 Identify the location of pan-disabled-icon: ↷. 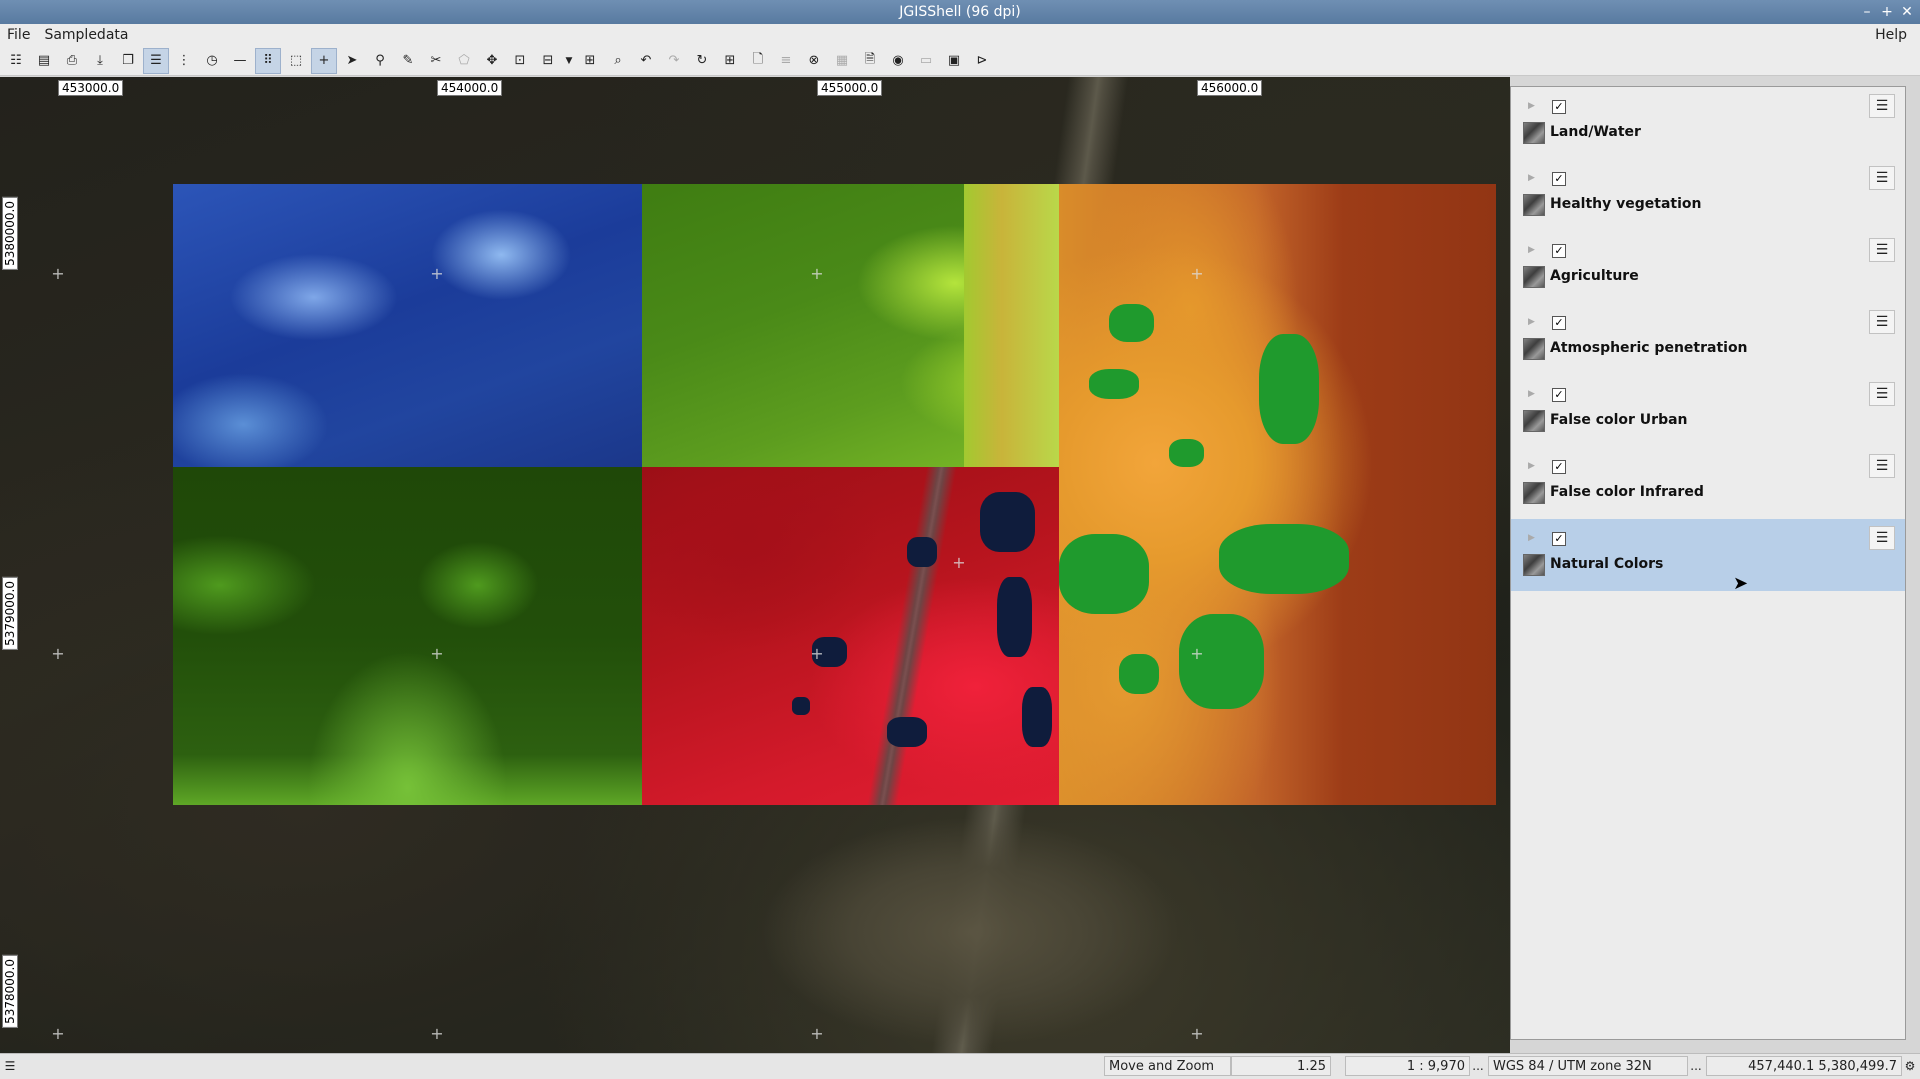
(674, 61).